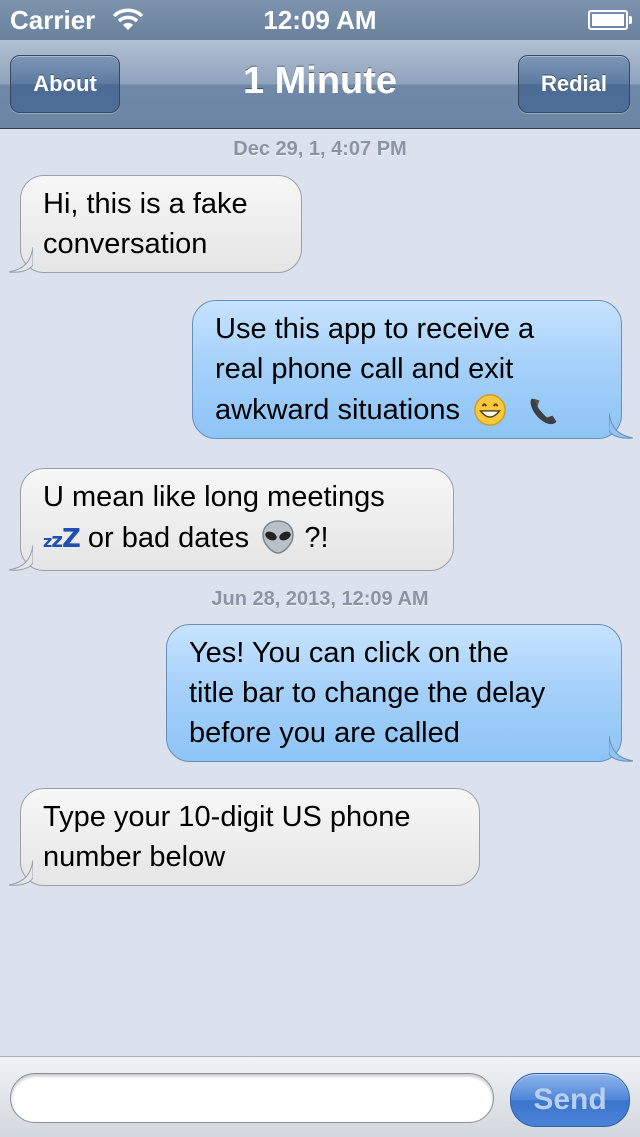 This screenshot has height=1137, width=640. I want to click on incoming-message: Hi, this is a fake conversation, so click(155, 224).